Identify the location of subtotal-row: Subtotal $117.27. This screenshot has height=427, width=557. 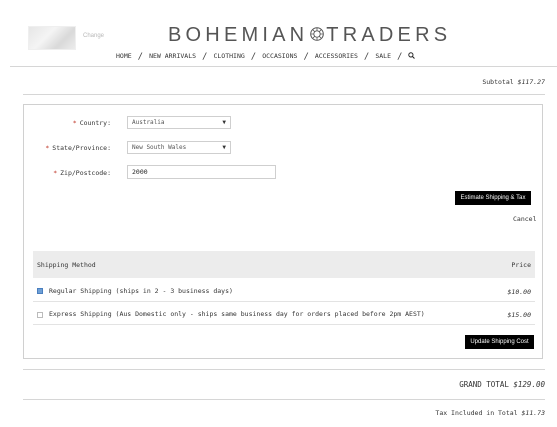
(513, 82).